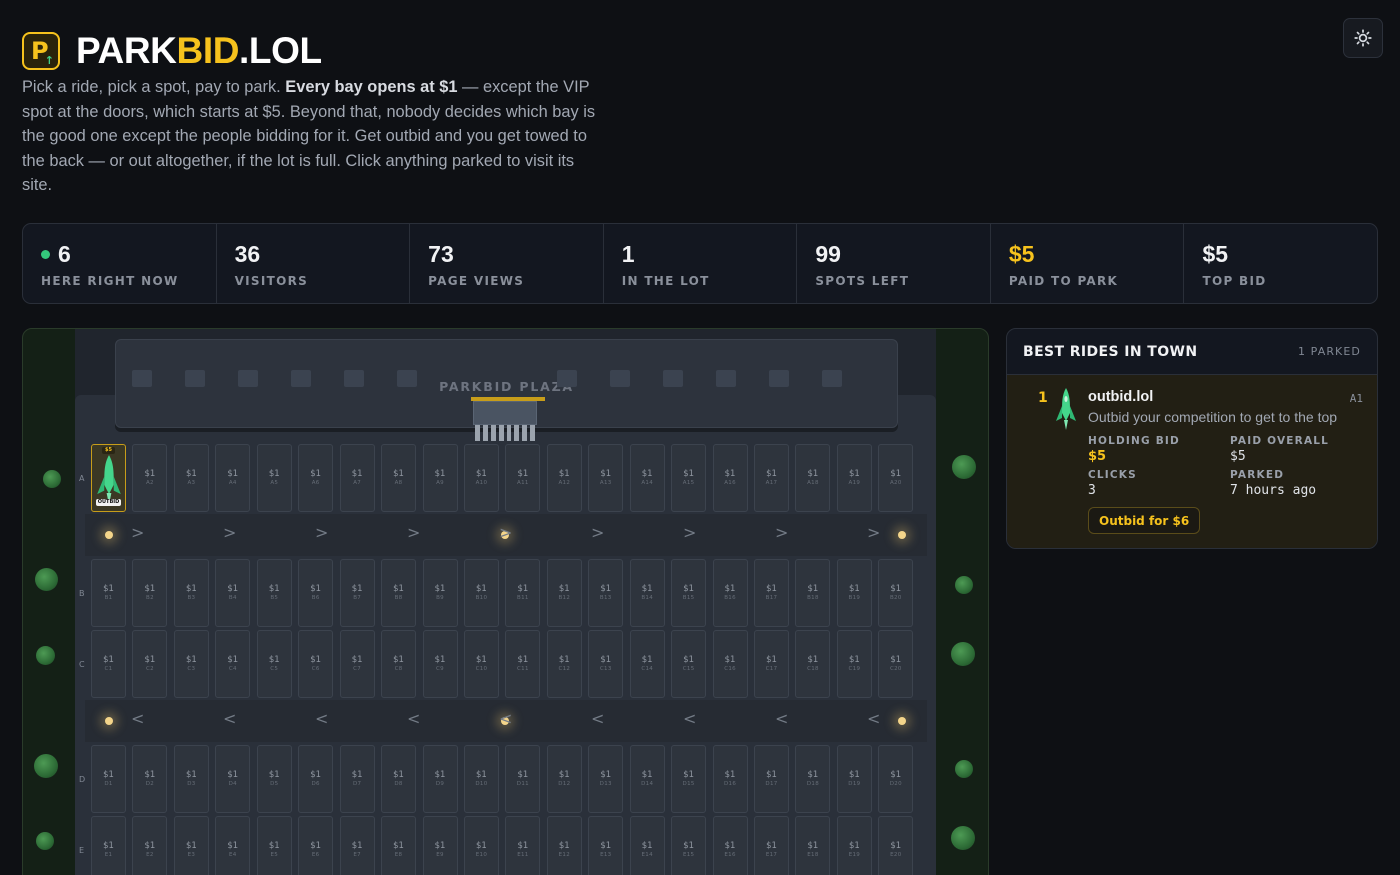 The image size is (1400, 875). Describe the element at coordinates (813, 664) in the screenshot. I see `parking-bay: $1 C18` at that location.